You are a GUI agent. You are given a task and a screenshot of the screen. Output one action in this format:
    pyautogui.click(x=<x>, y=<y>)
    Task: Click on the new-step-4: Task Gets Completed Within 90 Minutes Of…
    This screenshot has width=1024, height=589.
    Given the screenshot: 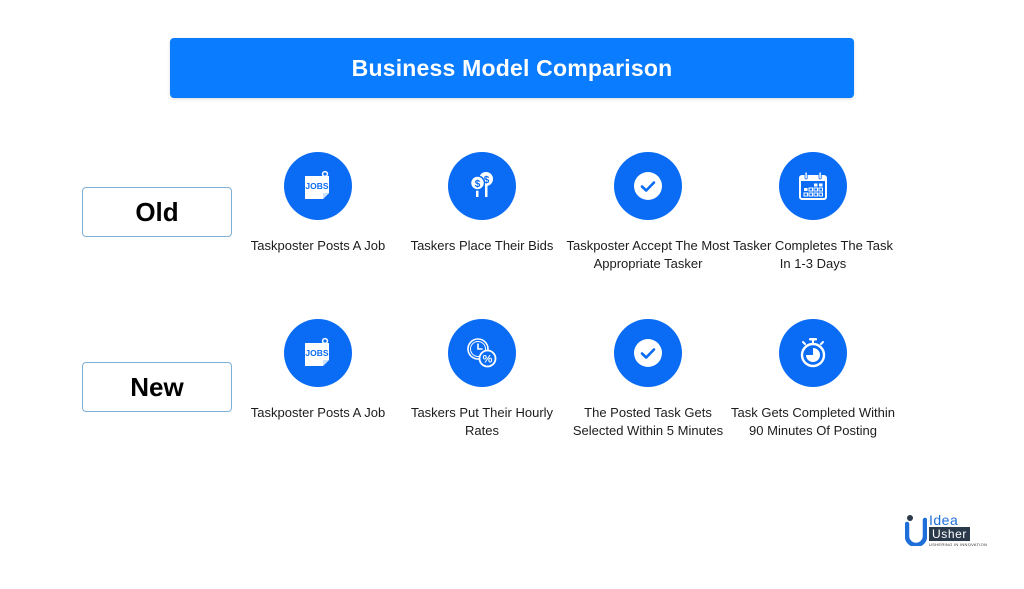 What is the action you would take?
    pyautogui.click(x=813, y=379)
    